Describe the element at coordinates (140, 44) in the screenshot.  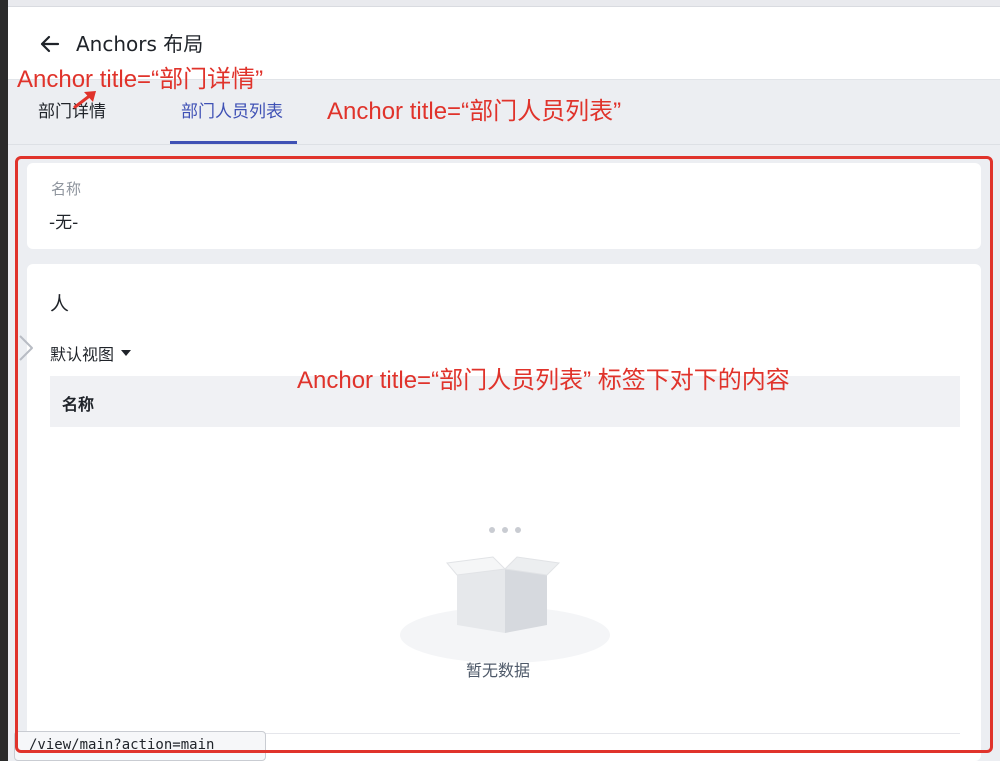
I see `page-title: Anchors 布局` at that location.